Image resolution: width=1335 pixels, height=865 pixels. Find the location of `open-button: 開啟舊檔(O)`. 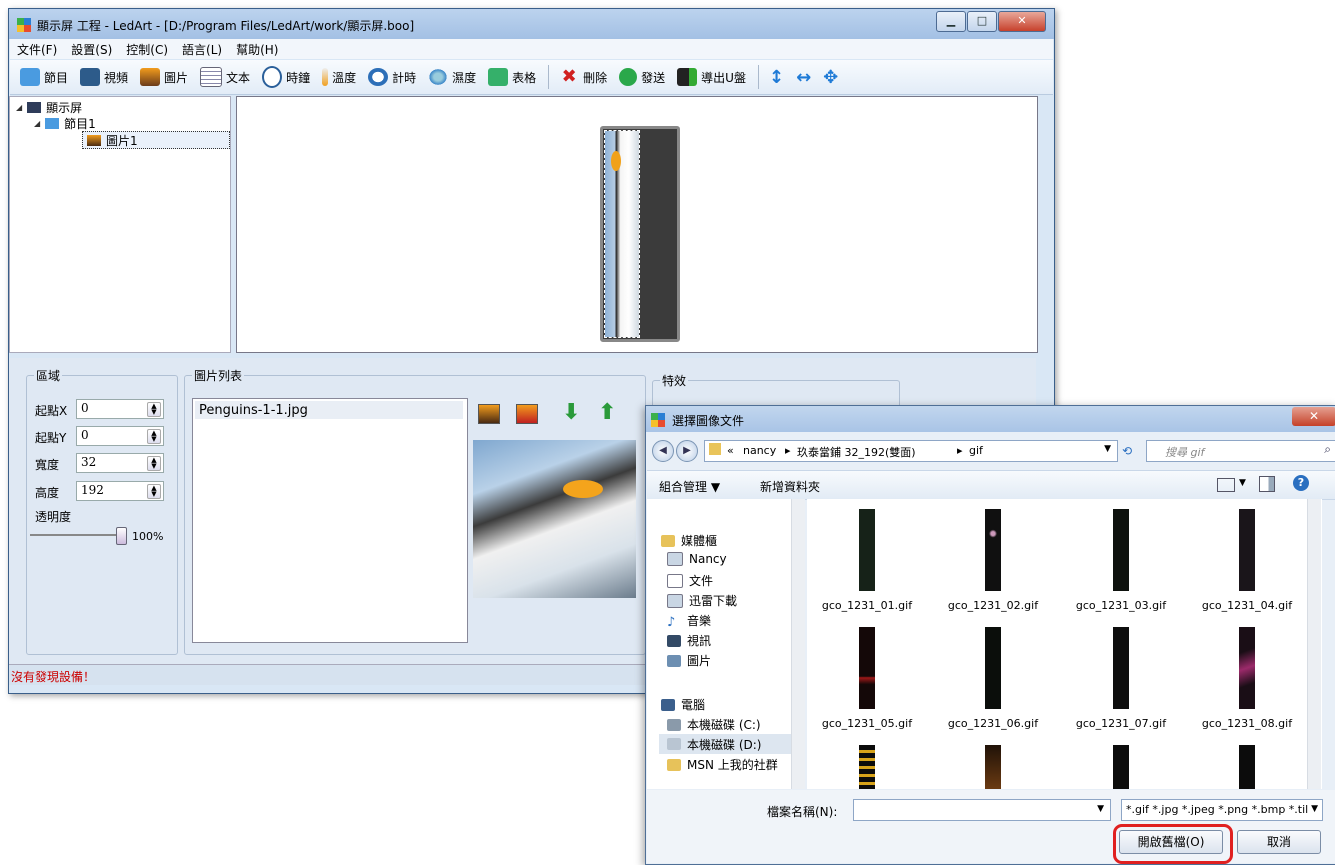

open-button: 開啟舊檔(O) is located at coordinates (1171, 842).